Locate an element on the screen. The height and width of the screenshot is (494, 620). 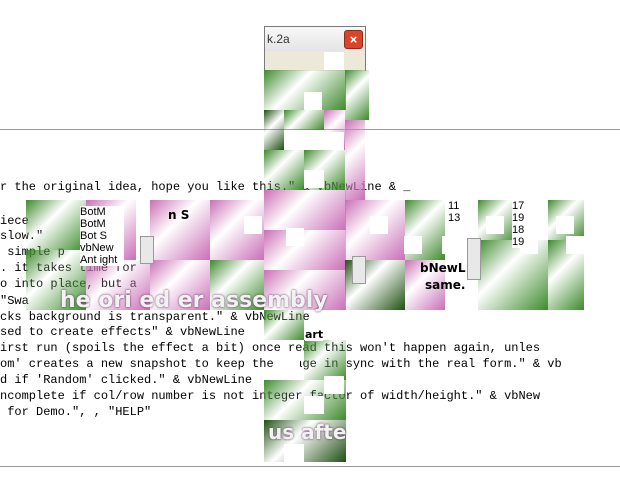
list-item: Bot S is located at coordinates (102, 236).